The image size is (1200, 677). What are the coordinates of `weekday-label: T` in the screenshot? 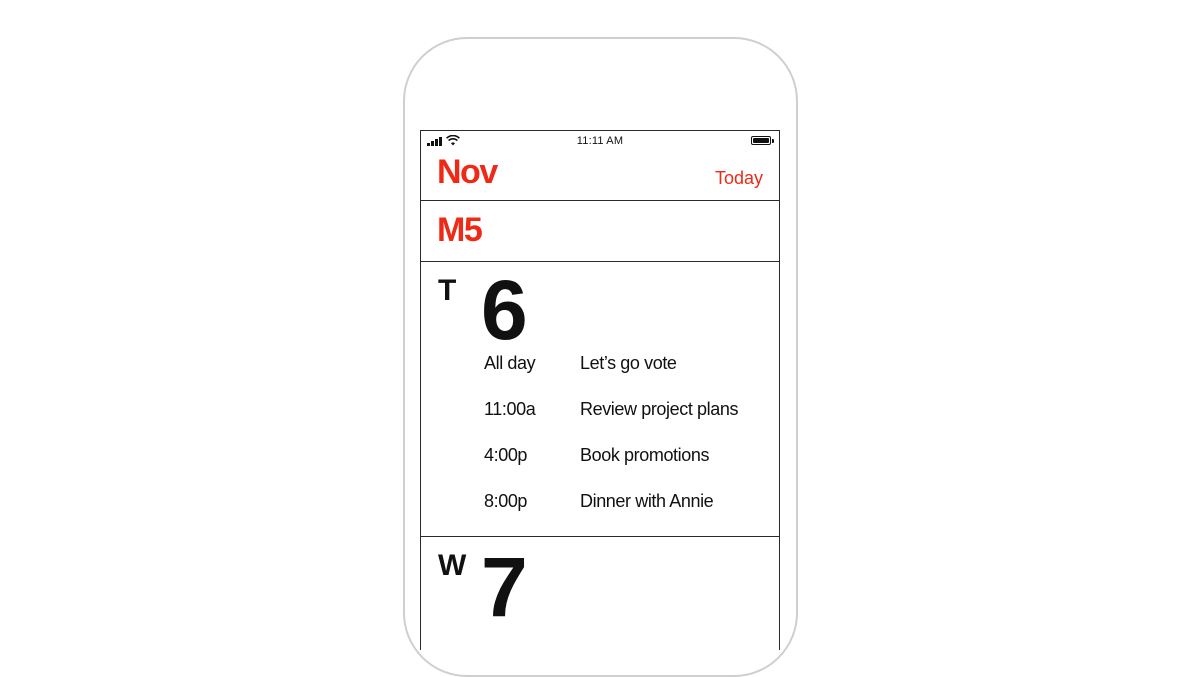 It's located at (447, 290).